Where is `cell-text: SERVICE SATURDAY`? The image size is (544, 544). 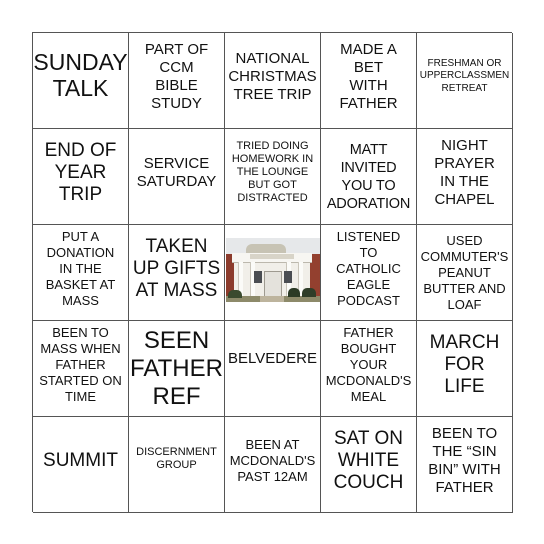 cell-text: SERVICE SATURDAY is located at coordinates (176, 172).